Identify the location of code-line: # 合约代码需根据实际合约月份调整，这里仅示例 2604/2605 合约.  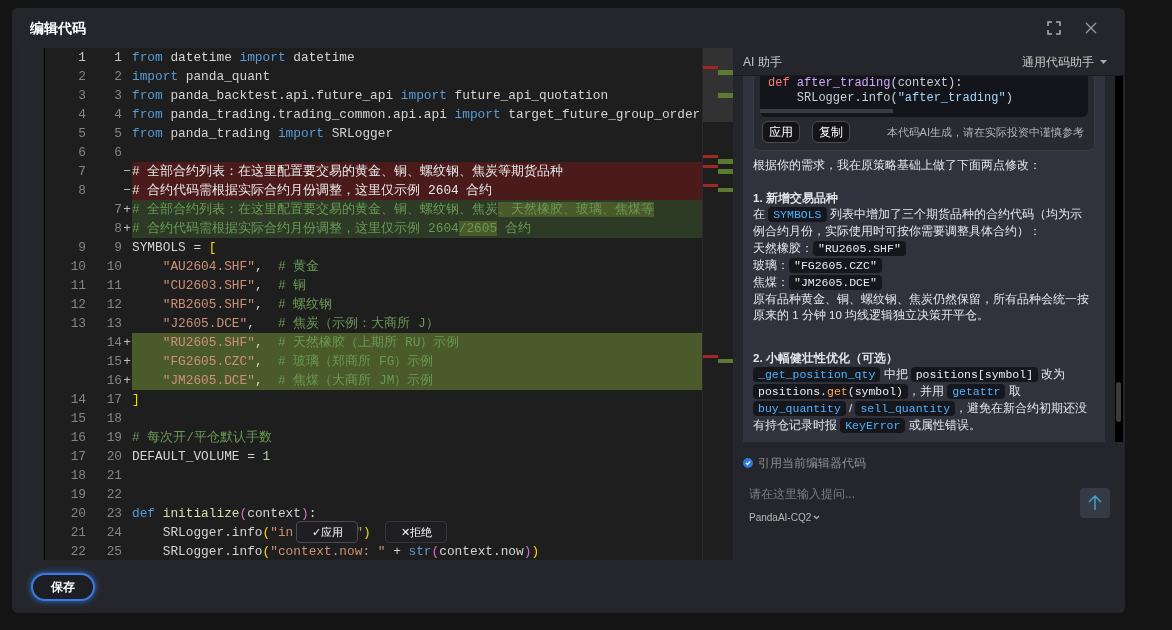
(331, 229).